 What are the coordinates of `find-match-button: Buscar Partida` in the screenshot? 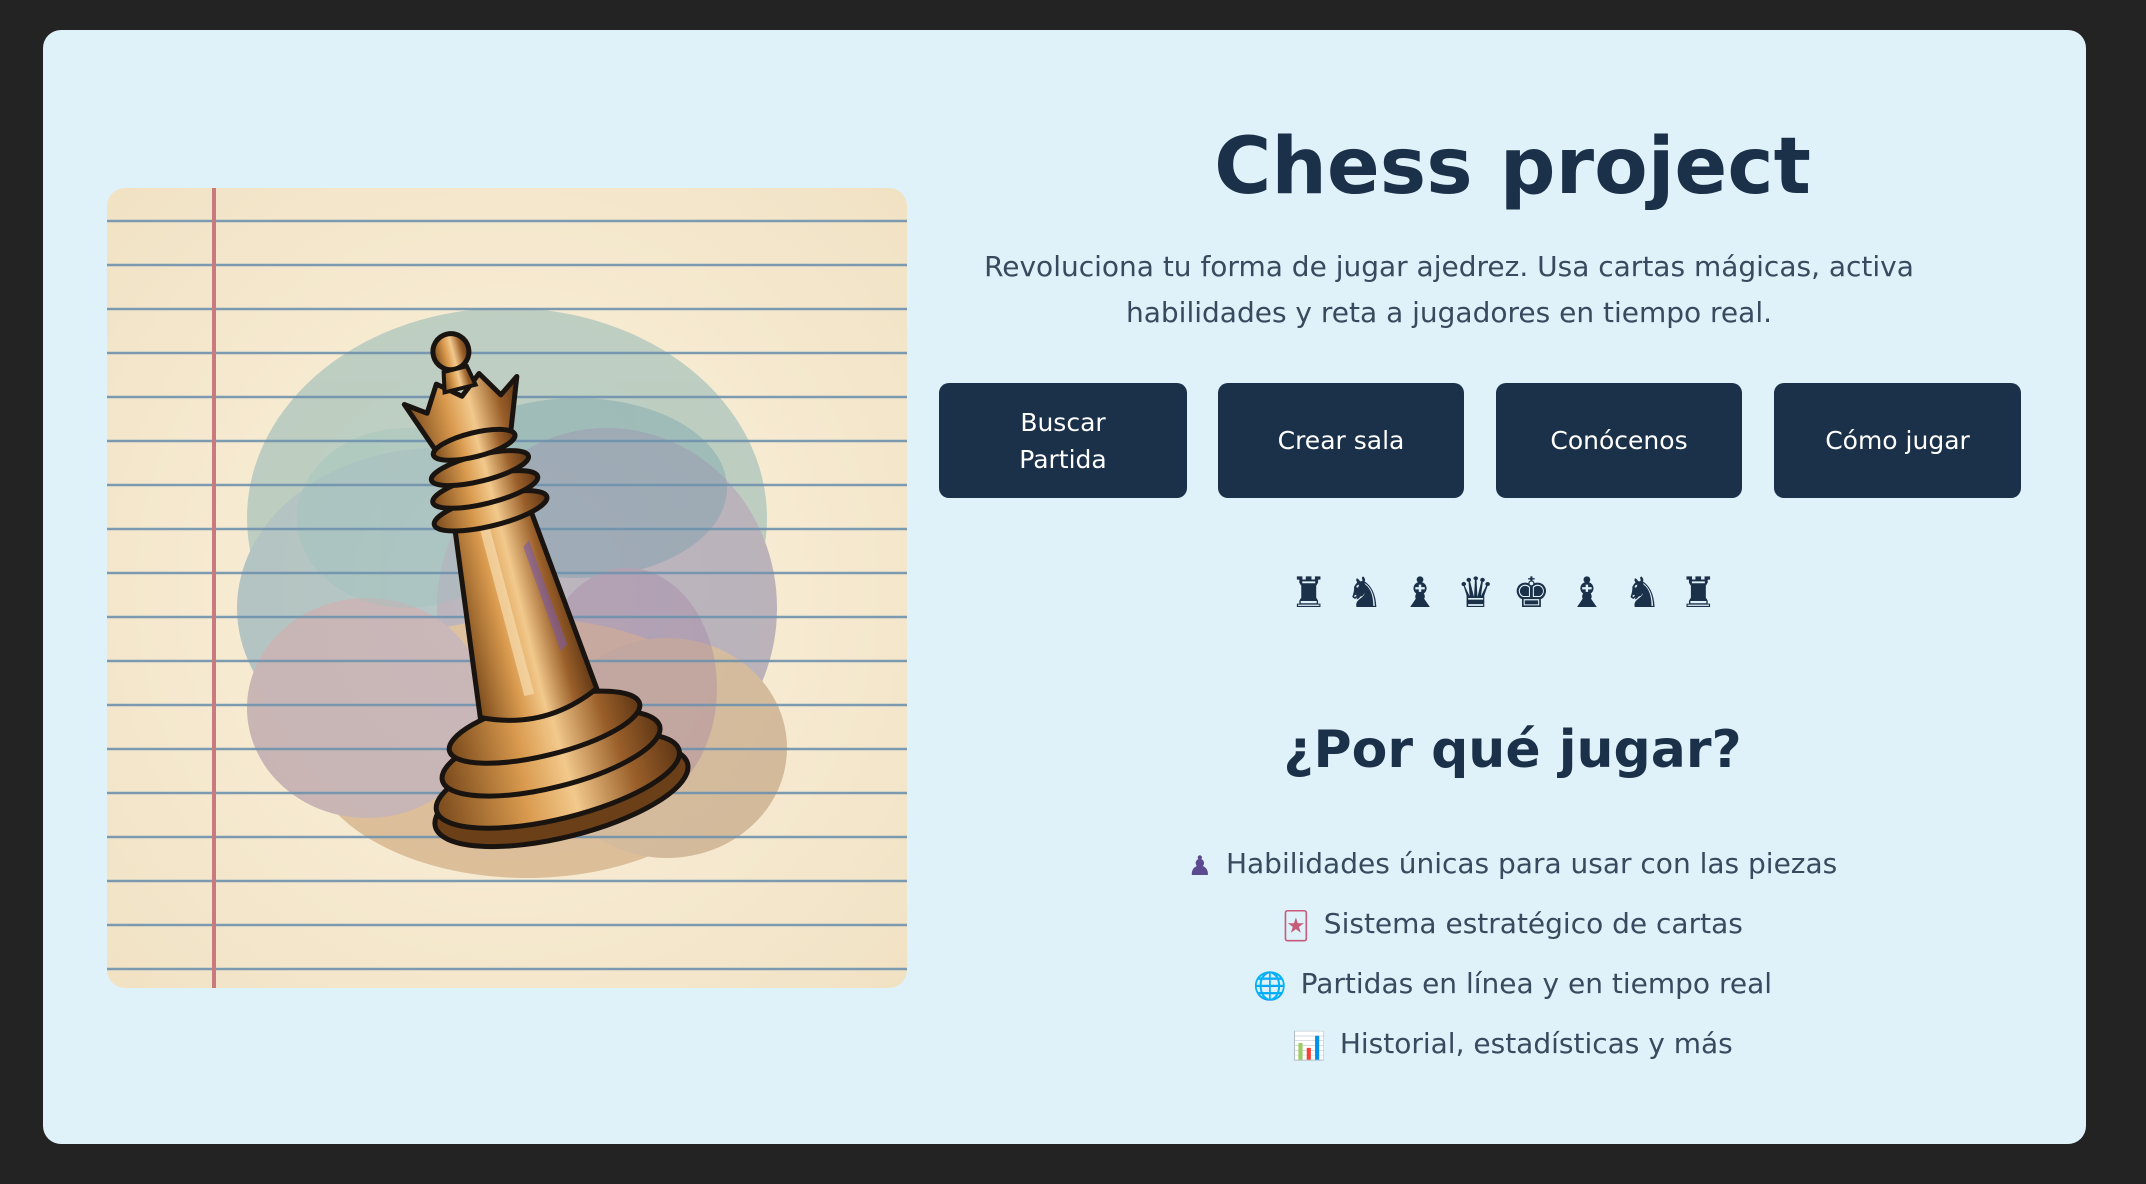 It's located at (1063, 440).